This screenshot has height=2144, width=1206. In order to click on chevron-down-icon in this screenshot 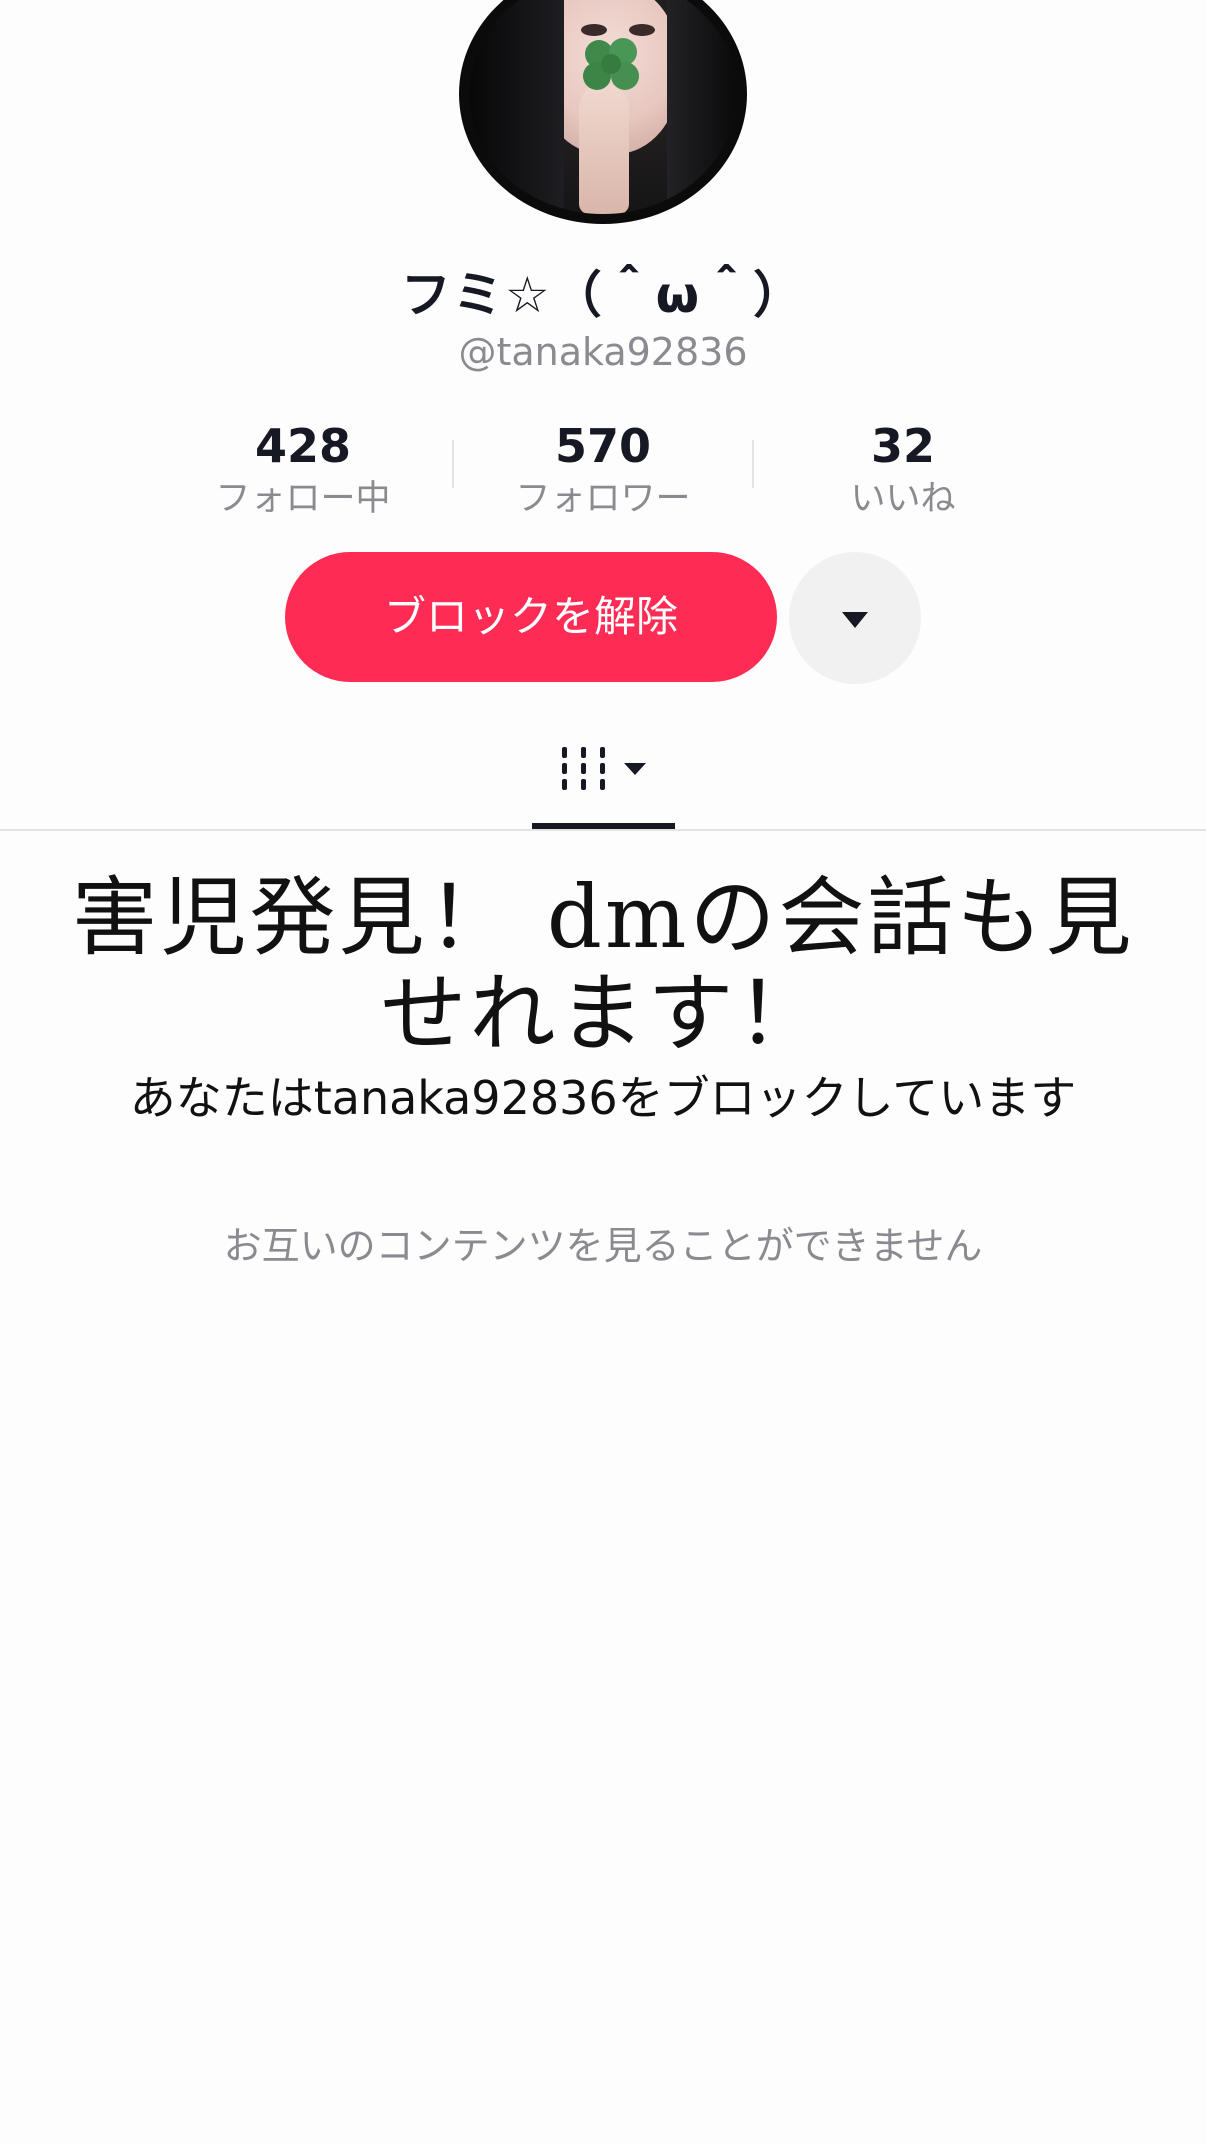, I will do `click(855, 620)`.